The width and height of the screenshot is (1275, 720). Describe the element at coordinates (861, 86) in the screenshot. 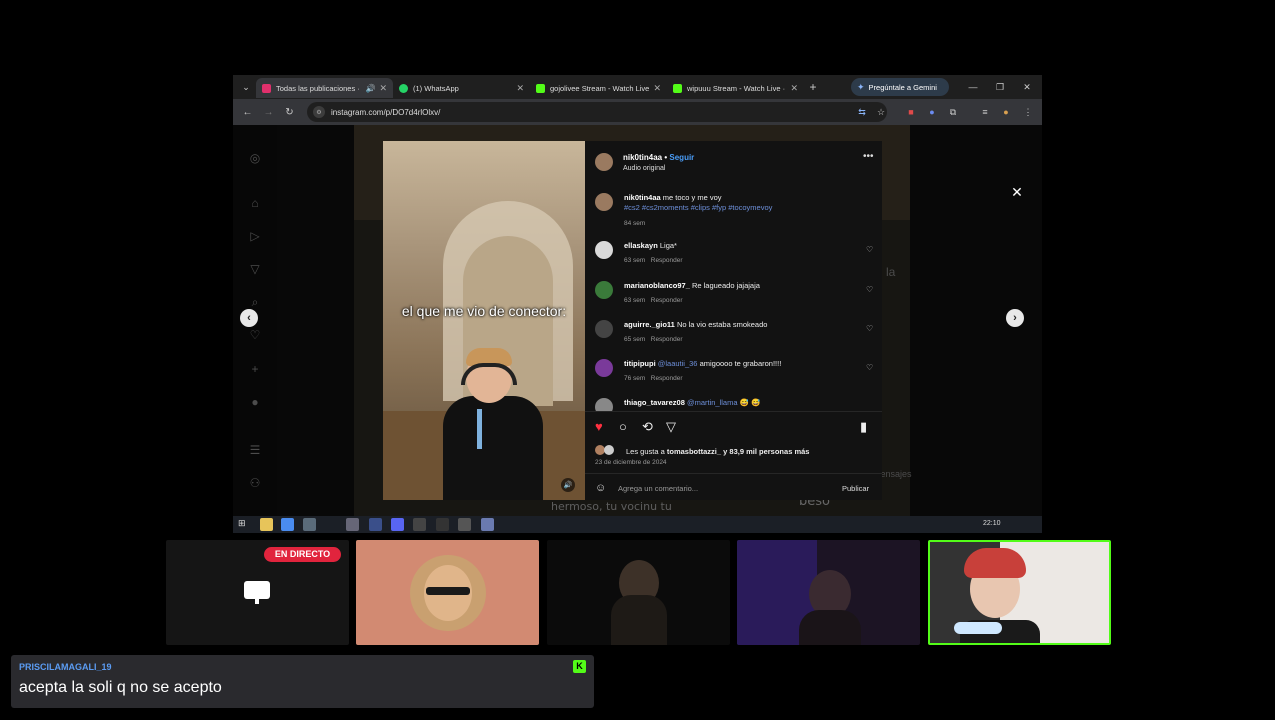

I see `gemini-icon: ✦` at that location.